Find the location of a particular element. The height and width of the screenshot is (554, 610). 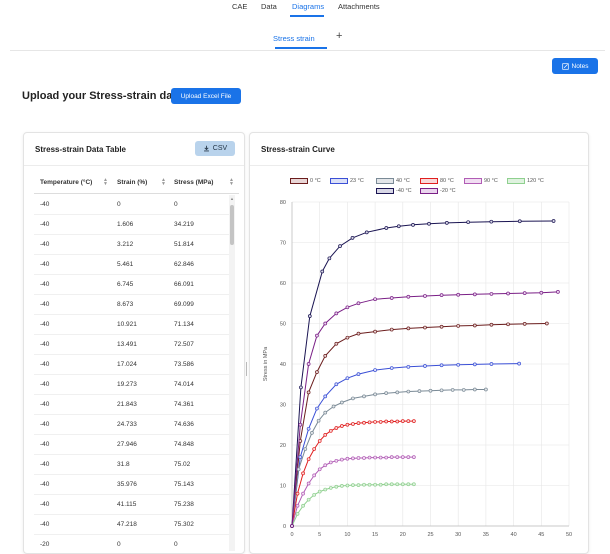

cell-stress: 75.143 is located at coordinates (184, 484).